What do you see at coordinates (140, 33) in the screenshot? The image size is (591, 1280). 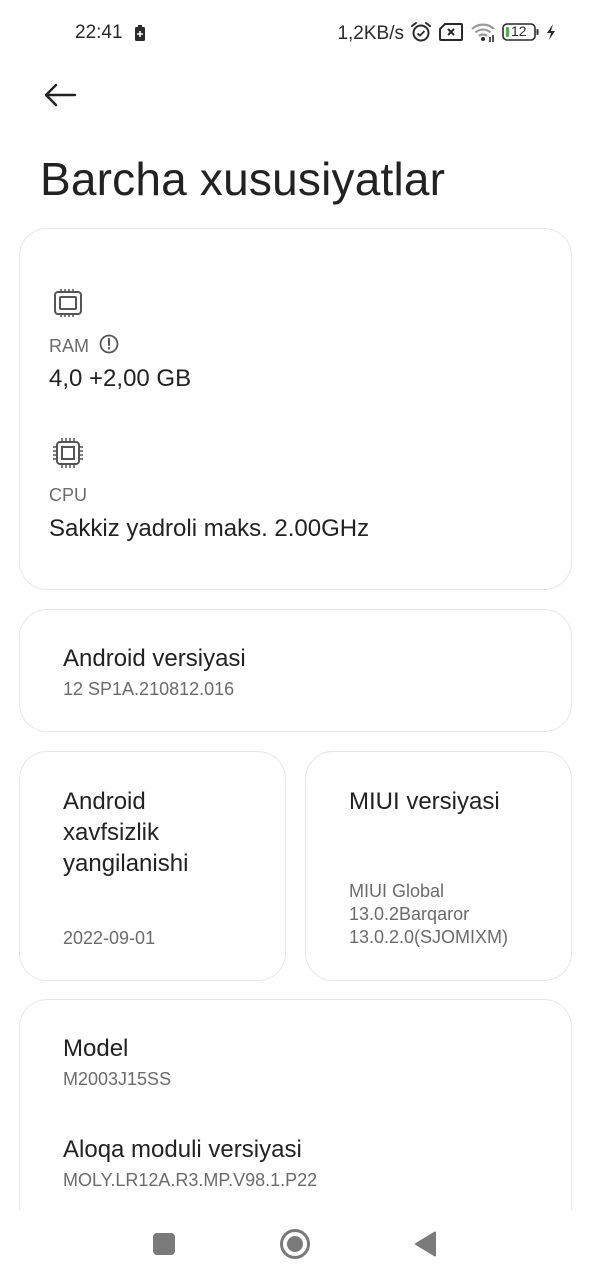 I see `battery-saver-icon` at bounding box center [140, 33].